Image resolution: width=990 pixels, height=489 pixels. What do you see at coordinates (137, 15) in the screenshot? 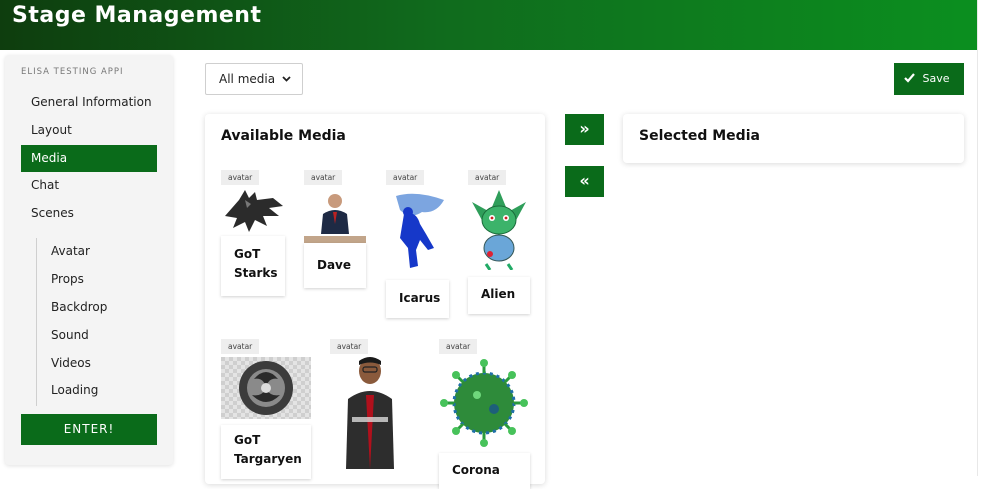
I see `page-title: Stage Management` at bounding box center [137, 15].